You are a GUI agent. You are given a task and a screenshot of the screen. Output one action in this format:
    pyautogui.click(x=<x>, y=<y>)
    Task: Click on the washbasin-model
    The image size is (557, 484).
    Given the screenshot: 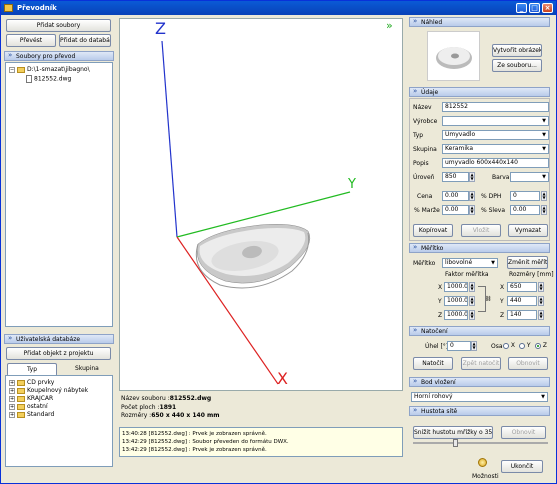 What is the action you would take?
    pyautogui.click(x=253, y=256)
    